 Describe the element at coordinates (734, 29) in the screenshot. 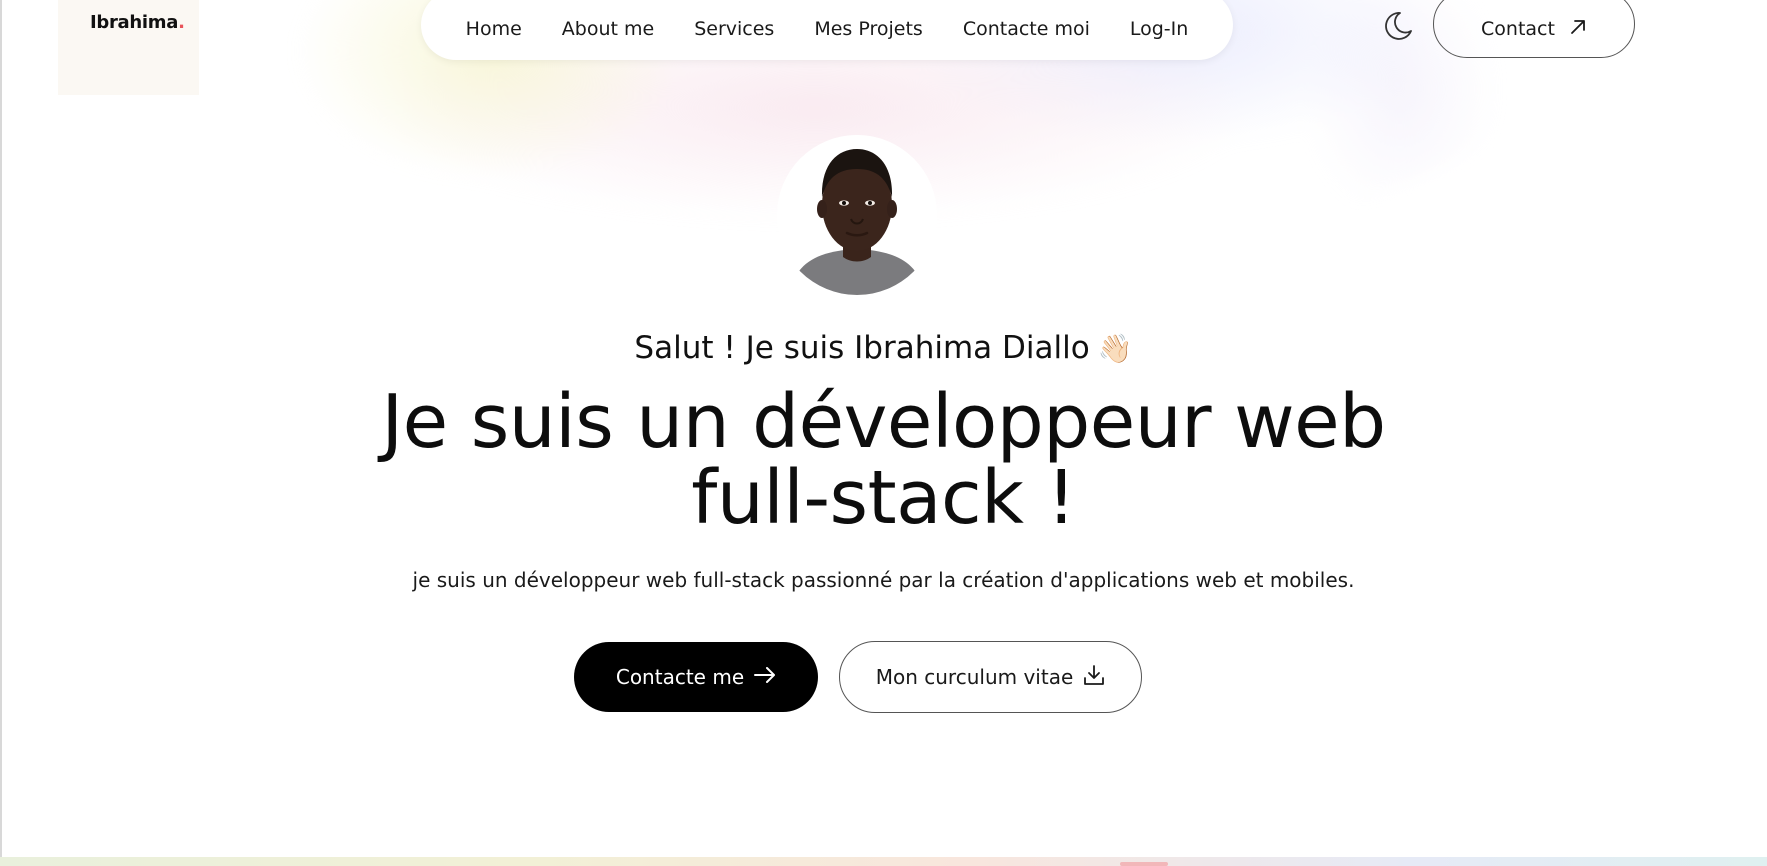

I see `nav-item-services: Services` at that location.